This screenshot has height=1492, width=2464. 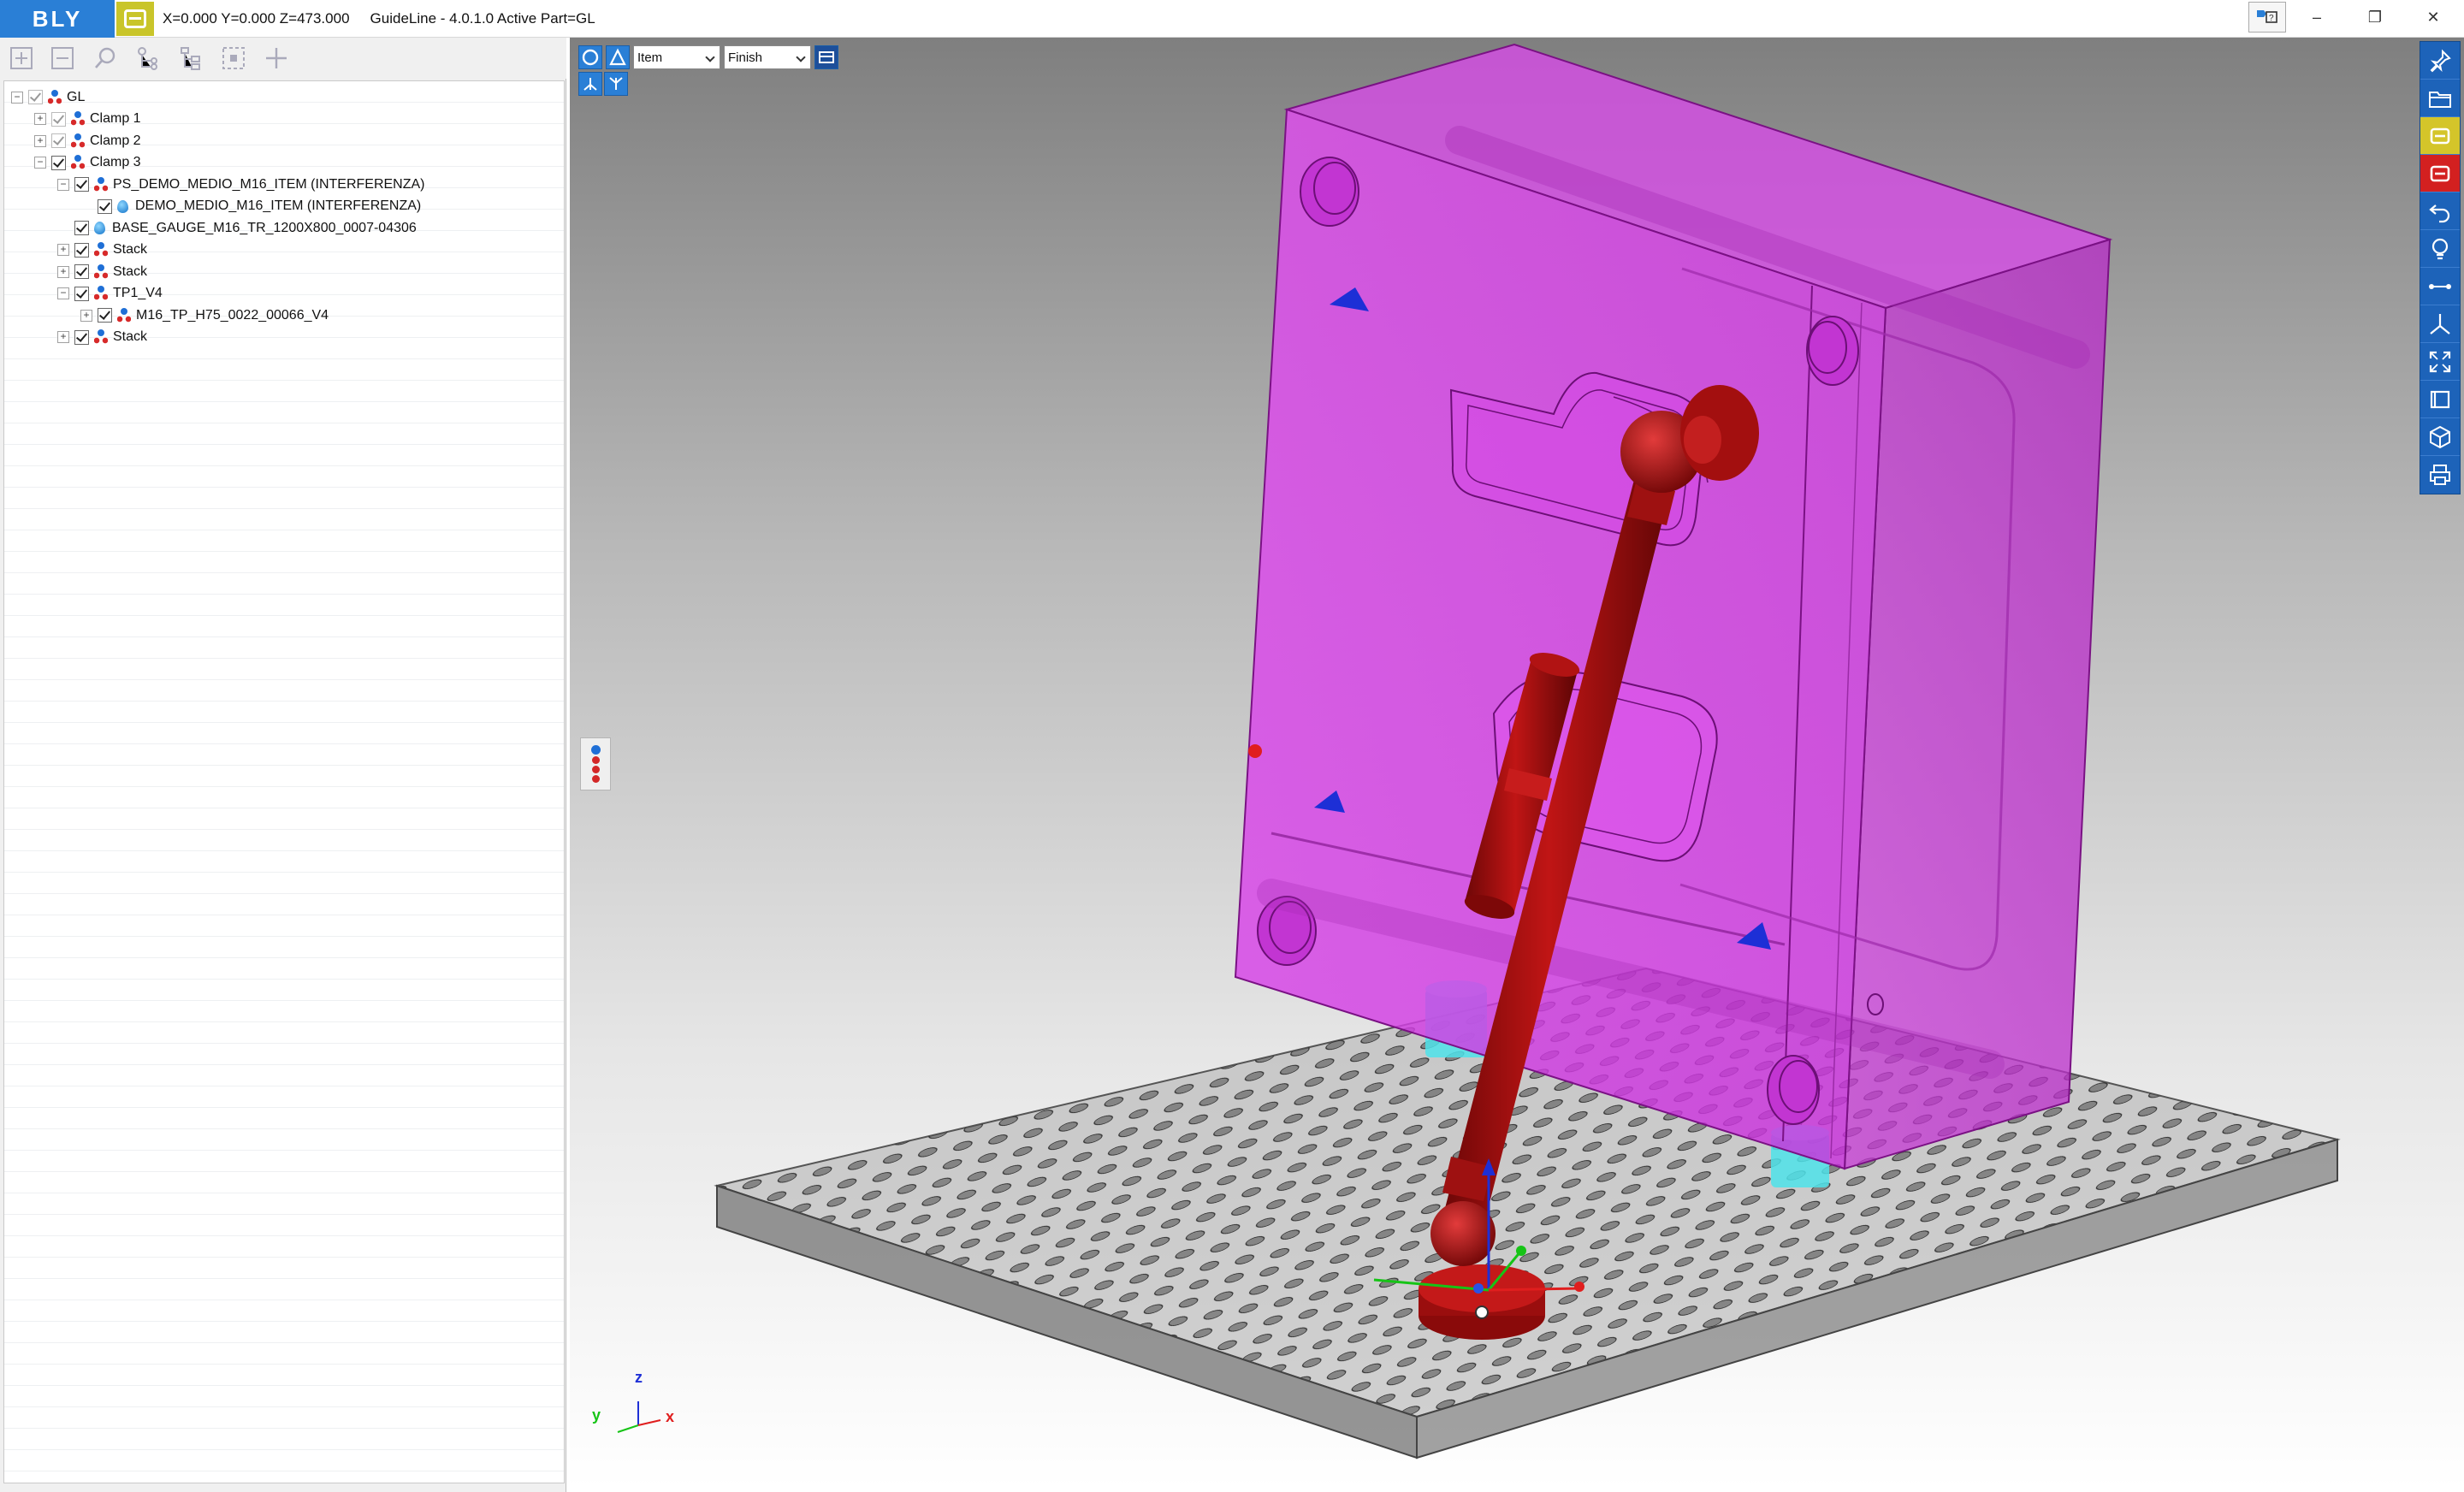 What do you see at coordinates (2440, 98) in the screenshot?
I see `open-folder-icon` at bounding box center [2440, 98].